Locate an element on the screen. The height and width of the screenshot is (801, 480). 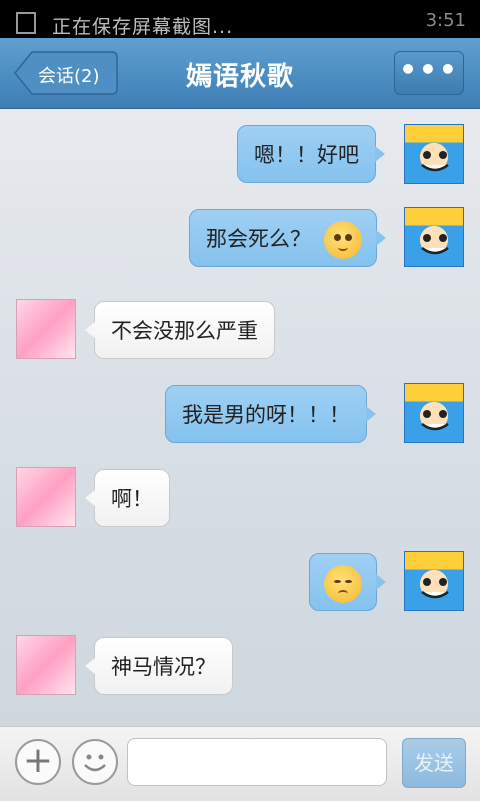
message-bubble: 我是男的呀！！！ is located at coordinates (270, 414).